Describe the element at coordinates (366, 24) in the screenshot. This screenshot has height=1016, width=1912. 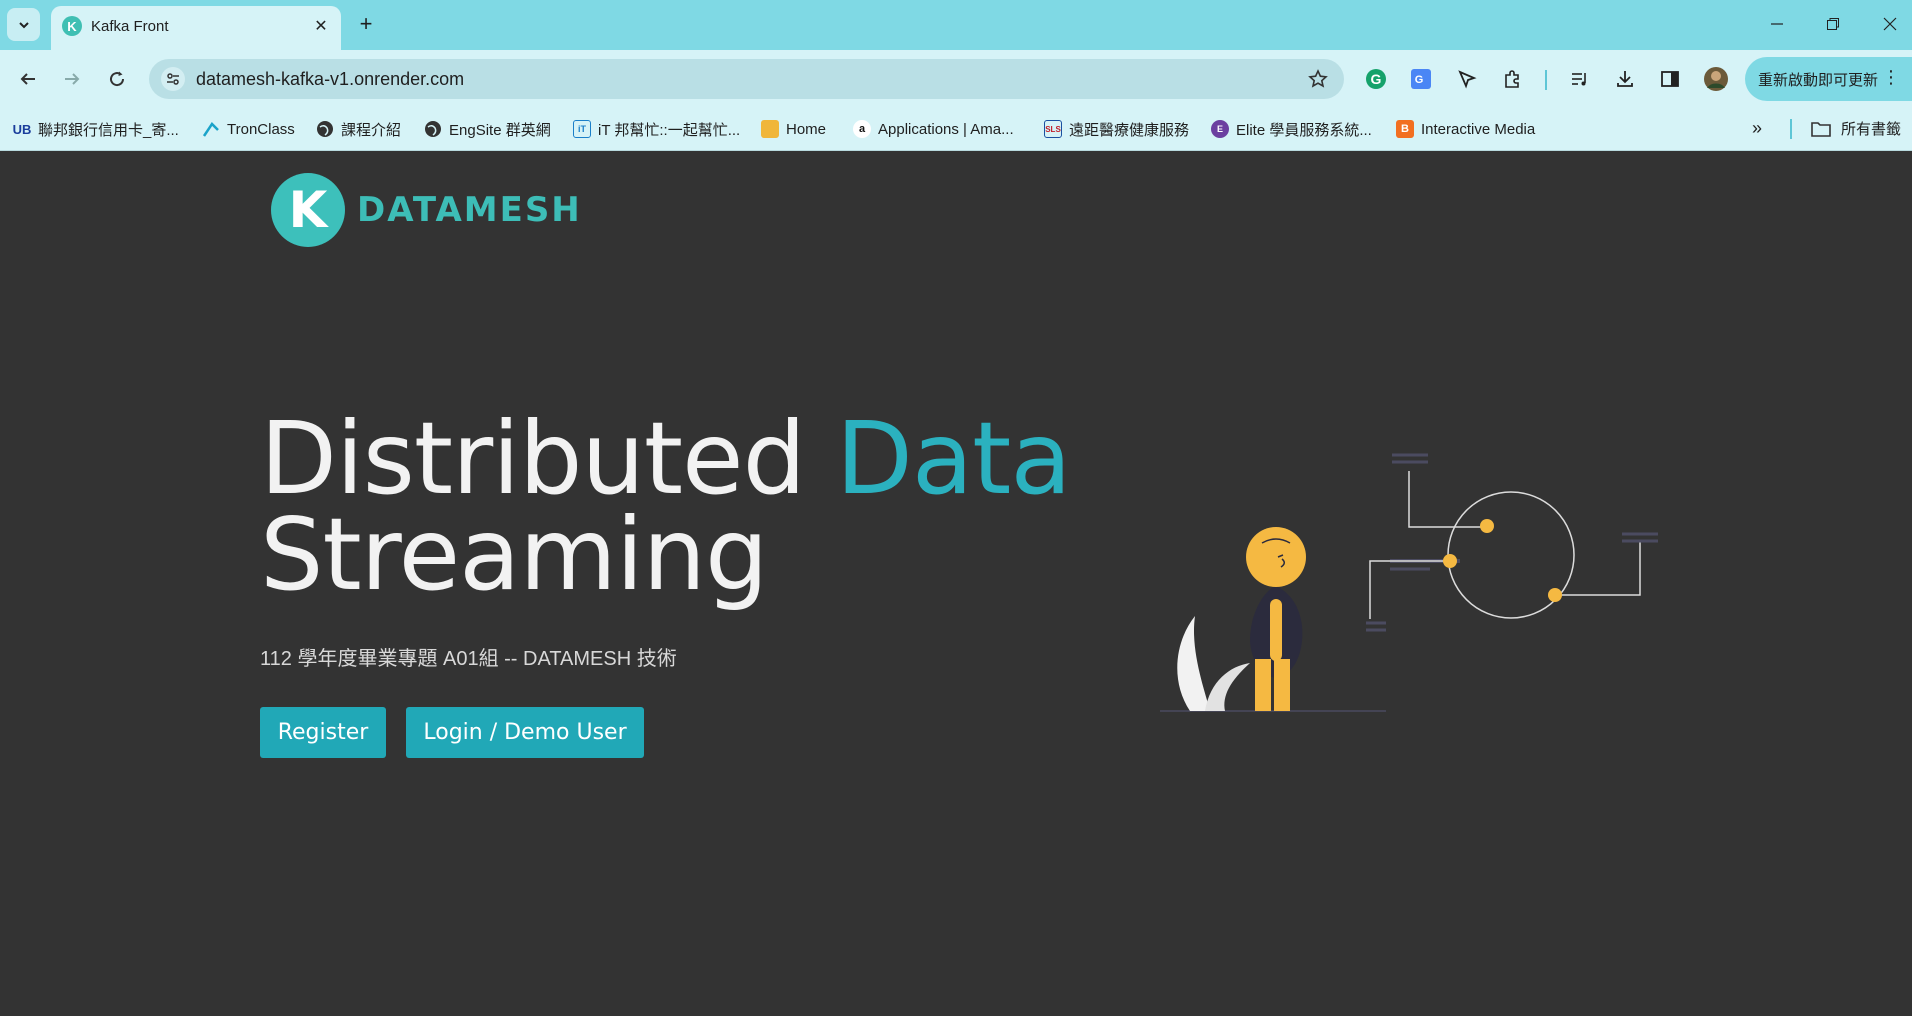
I see `new-tab-button: +` at that location.